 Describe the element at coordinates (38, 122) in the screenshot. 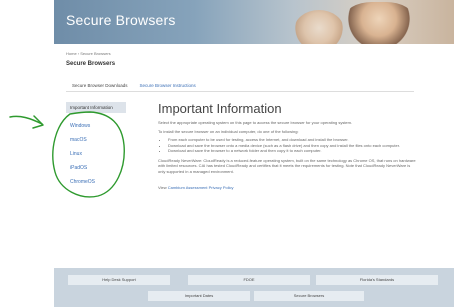

I see `annotation-arrowhead-icon` at that location.